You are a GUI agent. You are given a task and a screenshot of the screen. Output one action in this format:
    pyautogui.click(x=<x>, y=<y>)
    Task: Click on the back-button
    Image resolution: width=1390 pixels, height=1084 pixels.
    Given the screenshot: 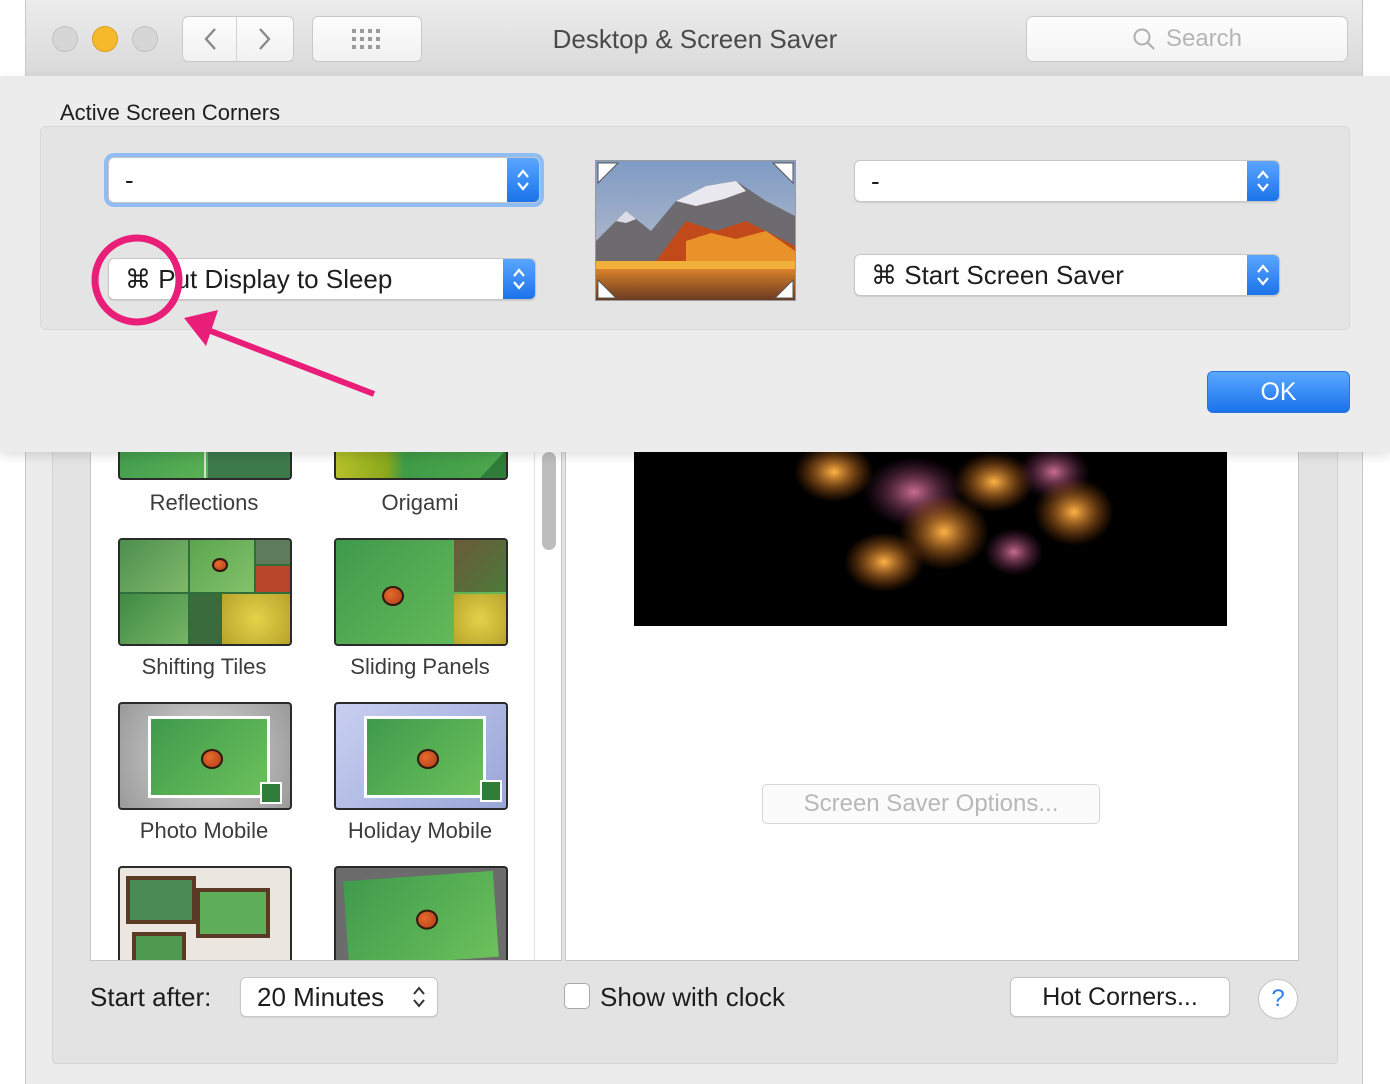 What is the action you would take?
    pyautogui.click(x=210, y=39)
    